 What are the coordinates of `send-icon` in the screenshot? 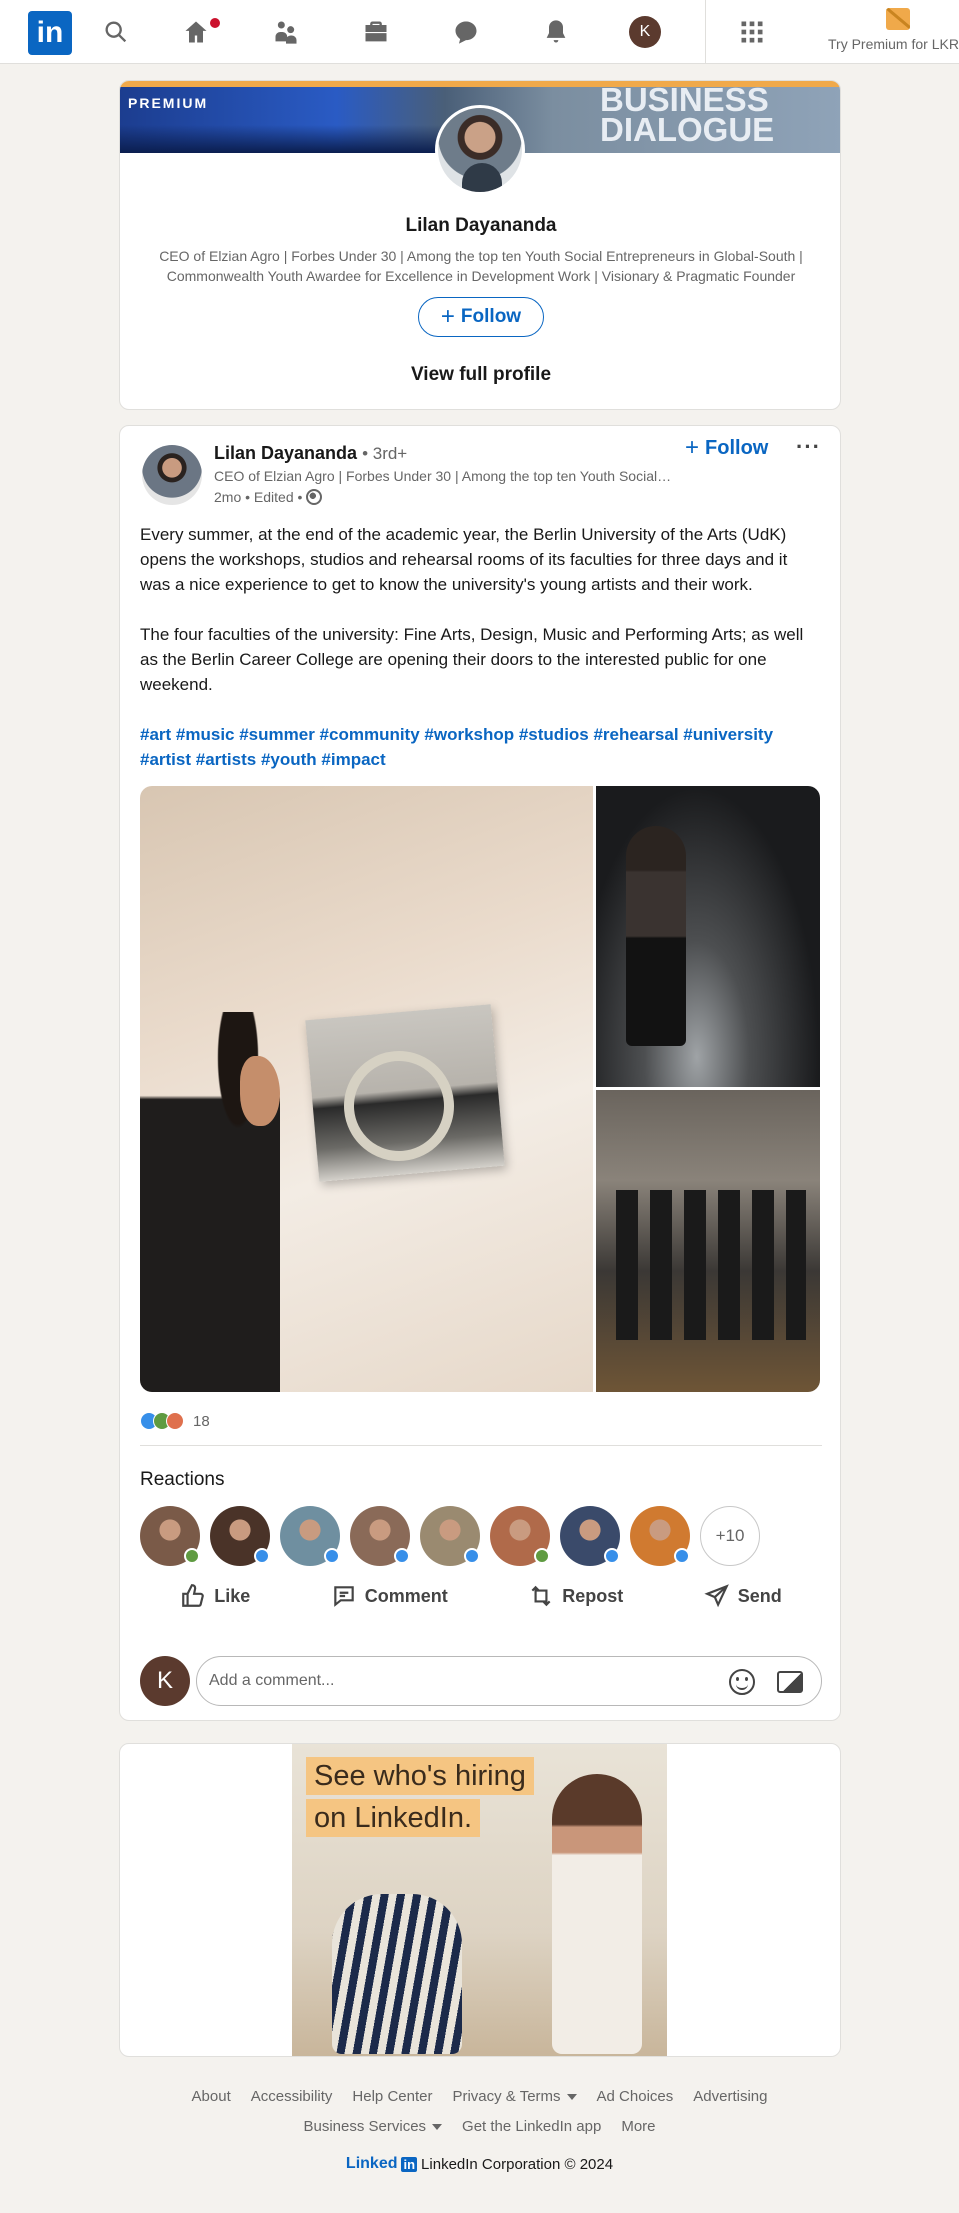 It's located at (716, 1596).